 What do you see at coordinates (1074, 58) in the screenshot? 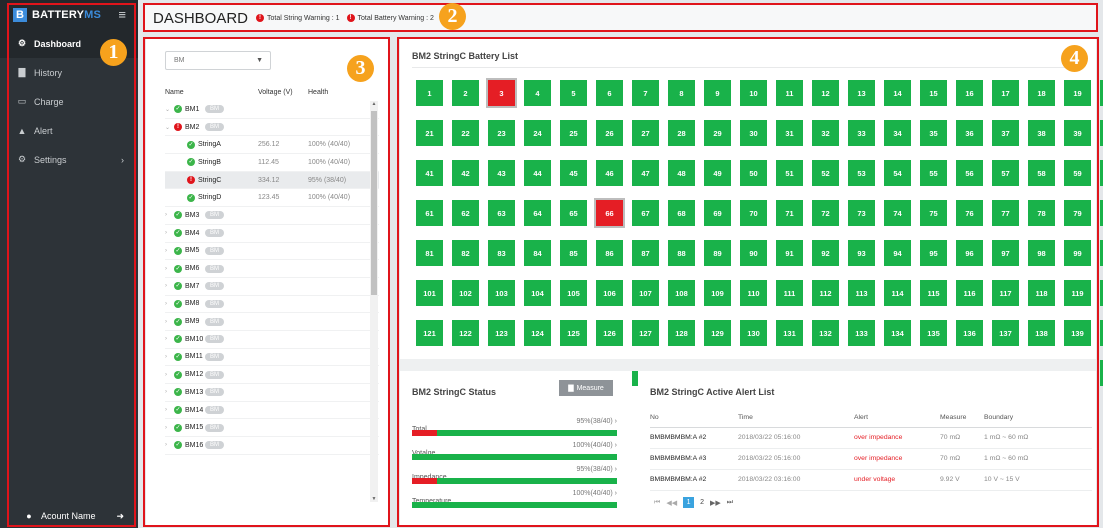
I see `marker-4: 4` at bounding box center [1074, 58].